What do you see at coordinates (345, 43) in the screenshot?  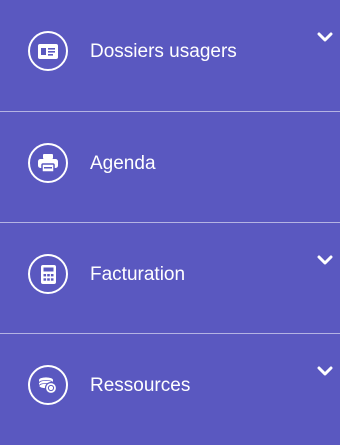 I see `active-indicator` at bounding box center [345, 43].